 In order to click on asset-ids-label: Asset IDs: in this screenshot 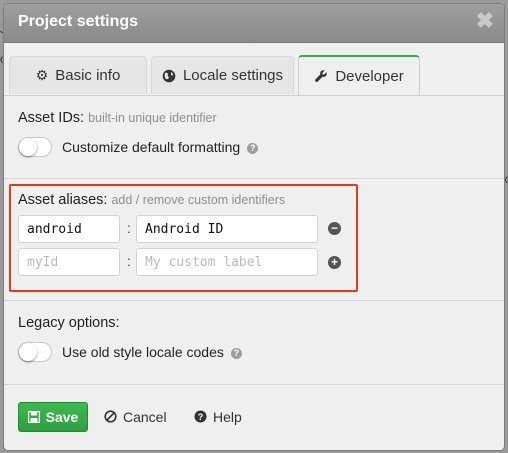, I will do `click(51, 118)`.